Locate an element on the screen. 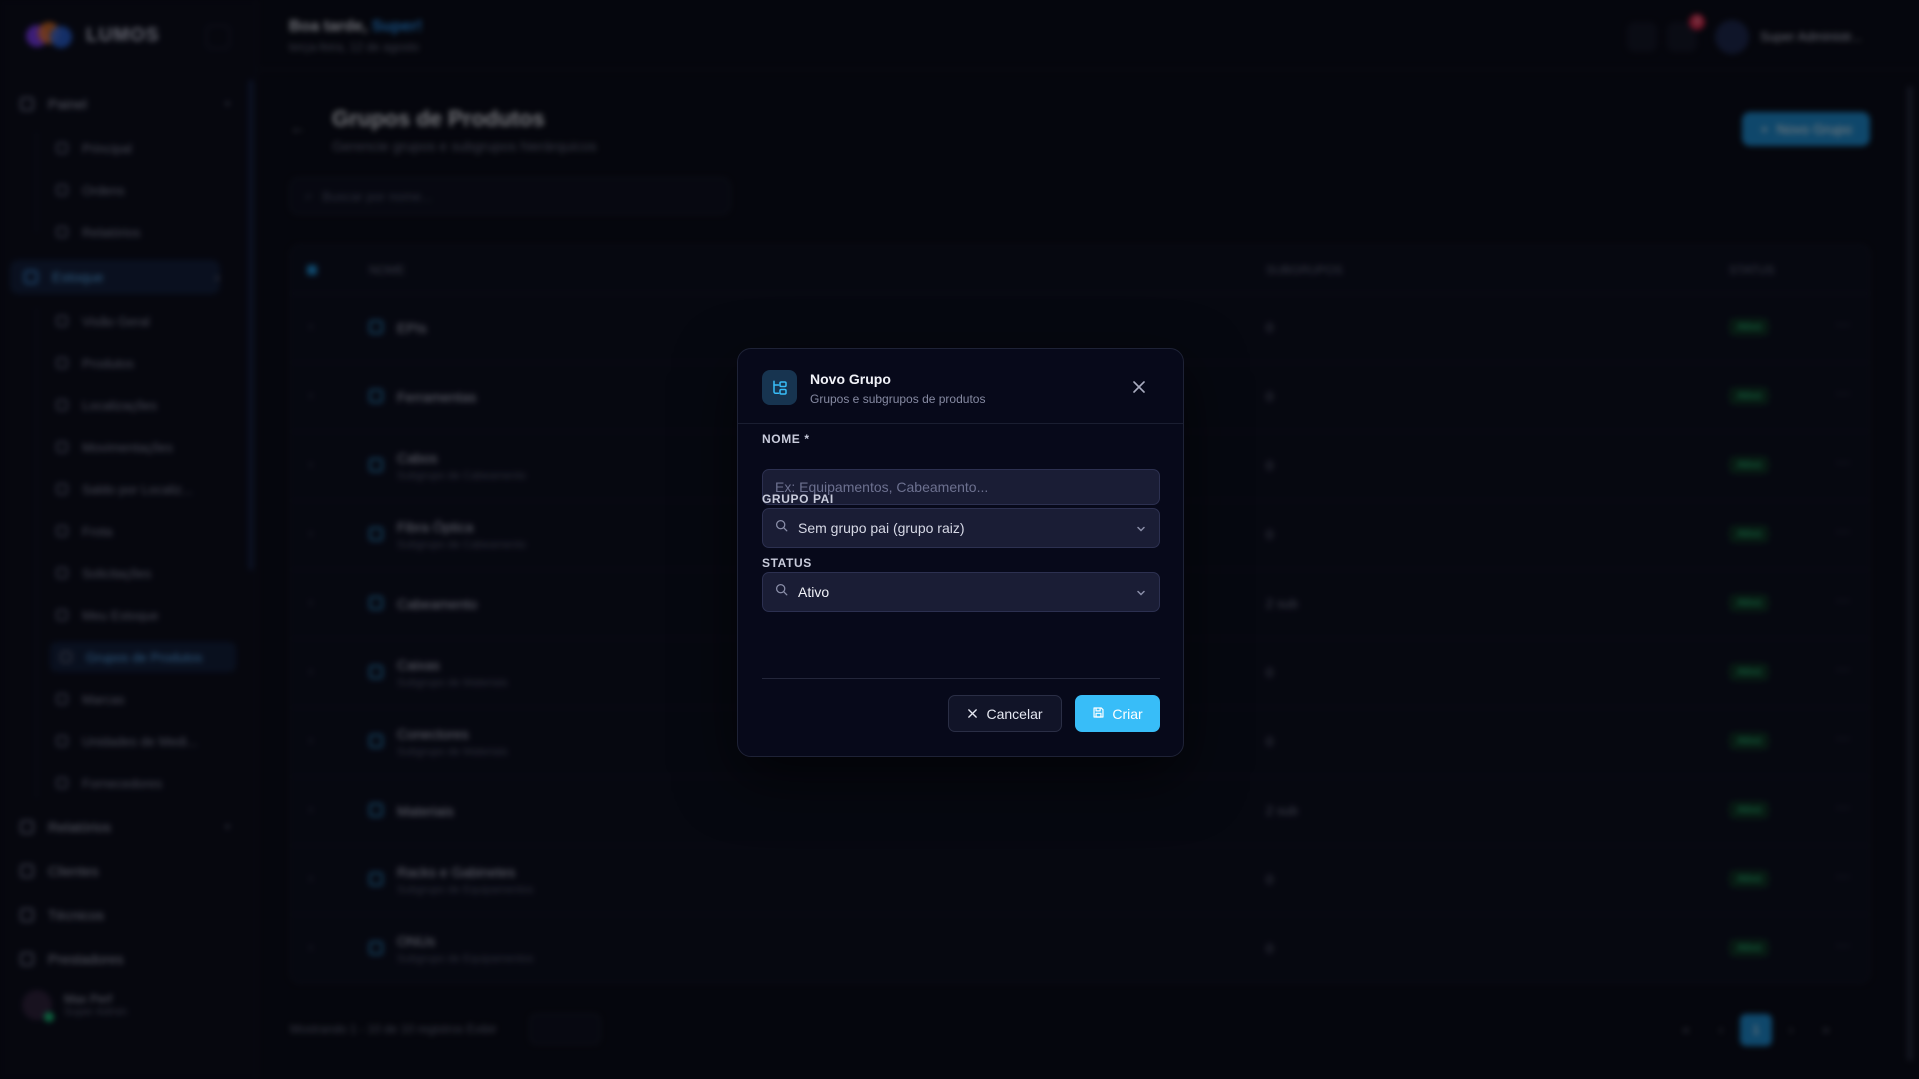 The image size is (1919, 1079). status-select: Ativo is located at coordinates (961, 592).